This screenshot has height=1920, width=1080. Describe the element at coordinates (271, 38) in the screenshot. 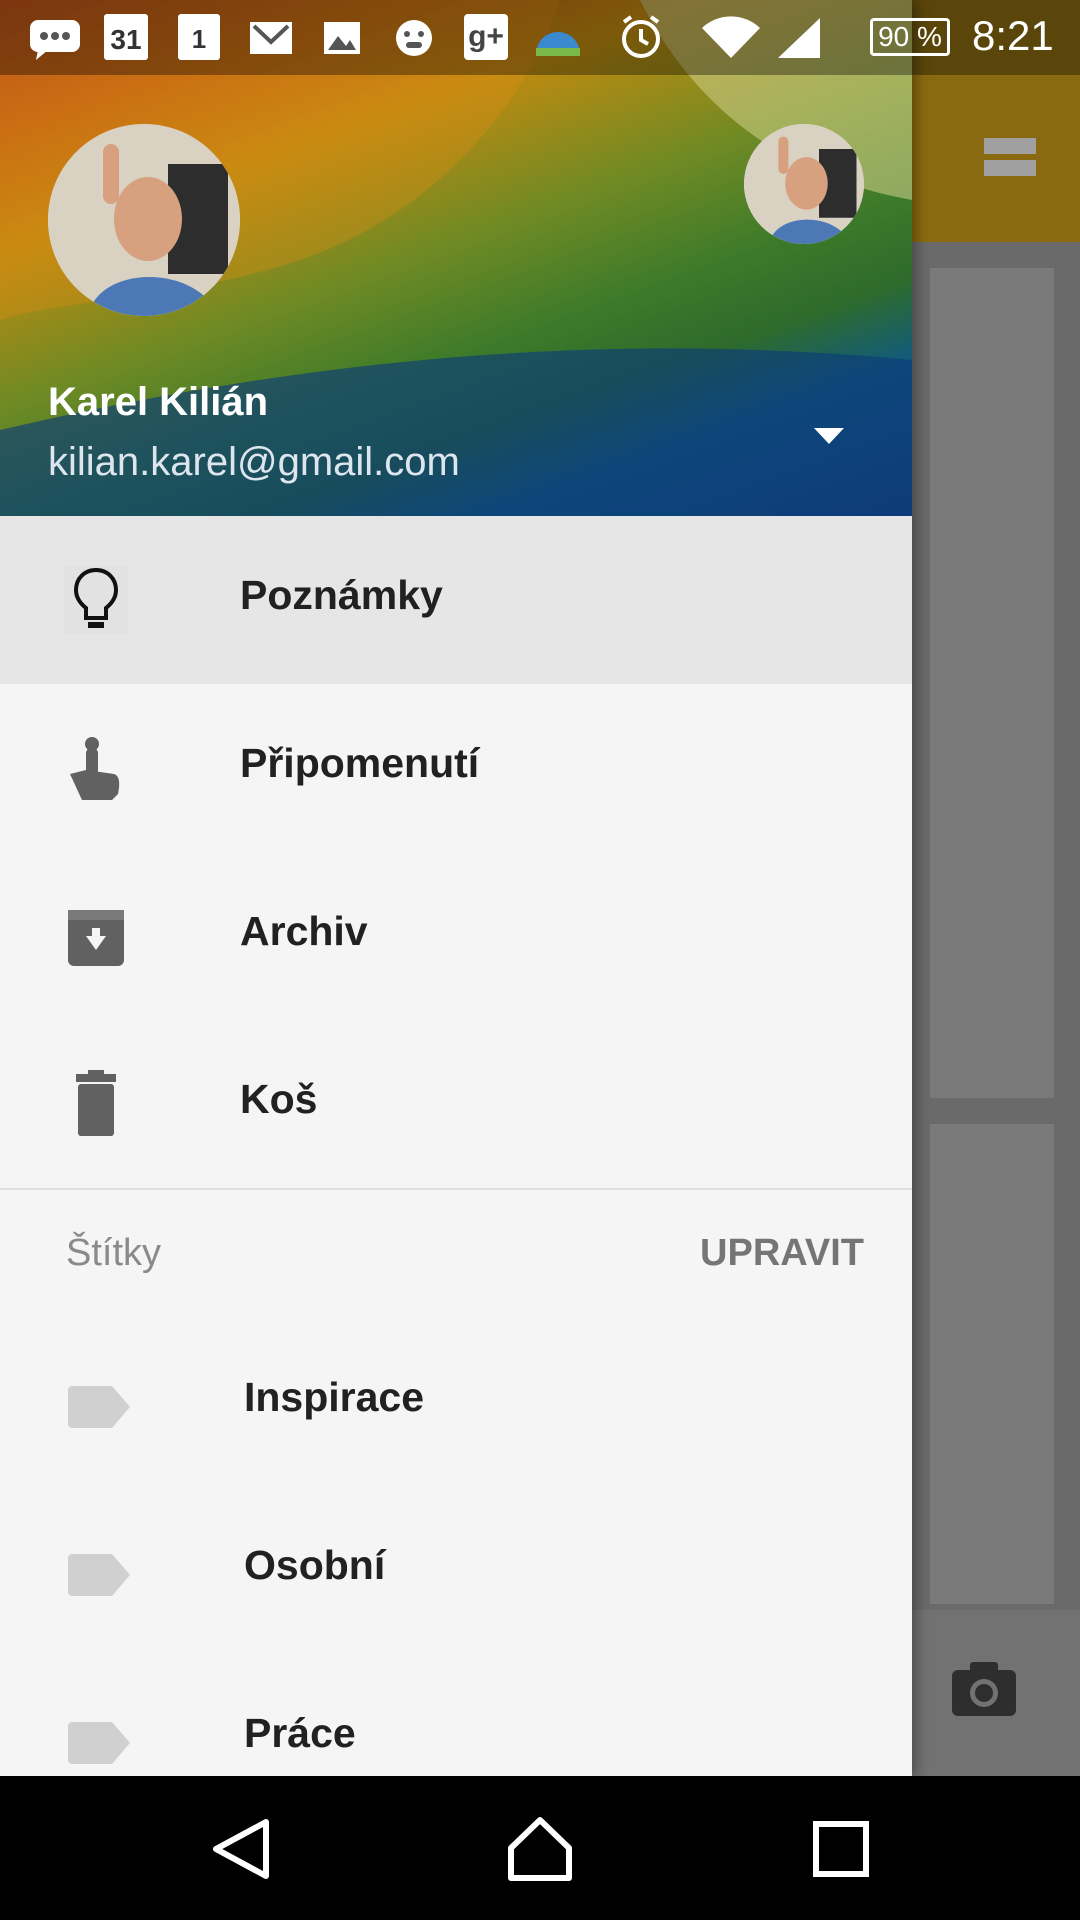

I see `gmail-icon` at that location.